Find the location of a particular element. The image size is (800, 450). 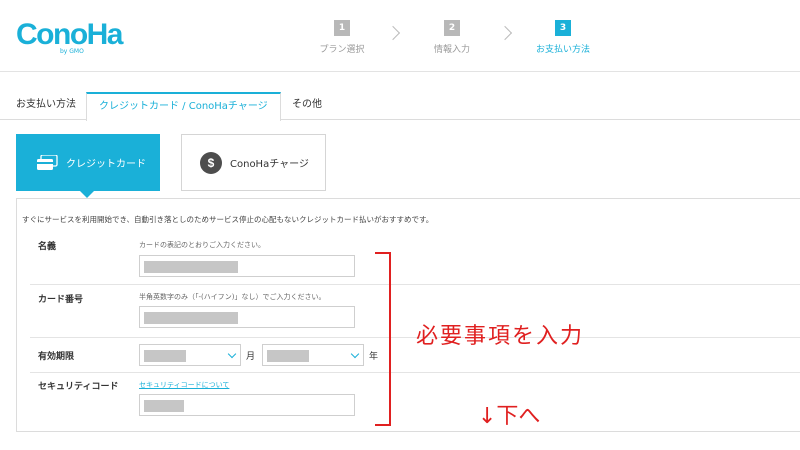

name-hint: カードの表記のとおりご入力ください。 is located at coordinates (202, 245).